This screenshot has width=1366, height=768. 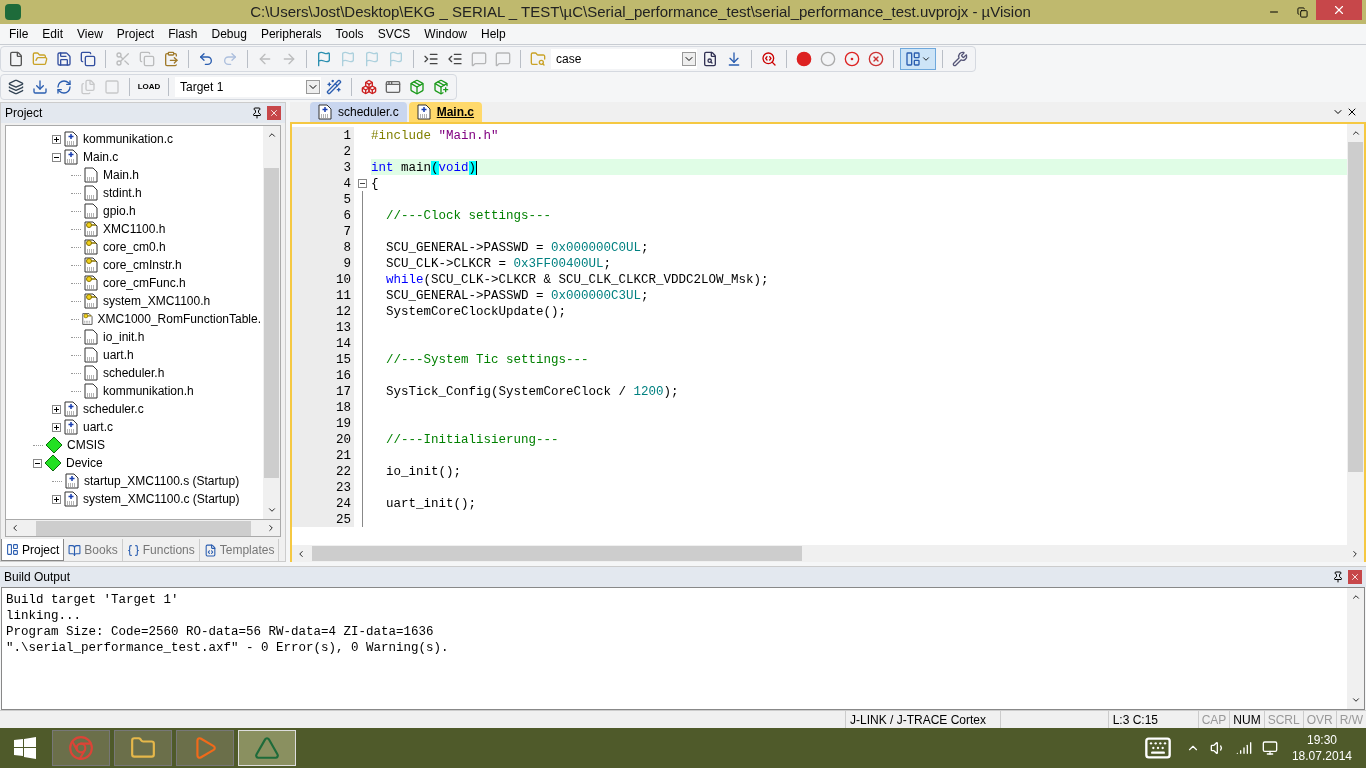 What do you see at coordinates (358, 112) in the screenshot?
I see `editor-tab: scheduler.c` at bounding box center [358, 112].